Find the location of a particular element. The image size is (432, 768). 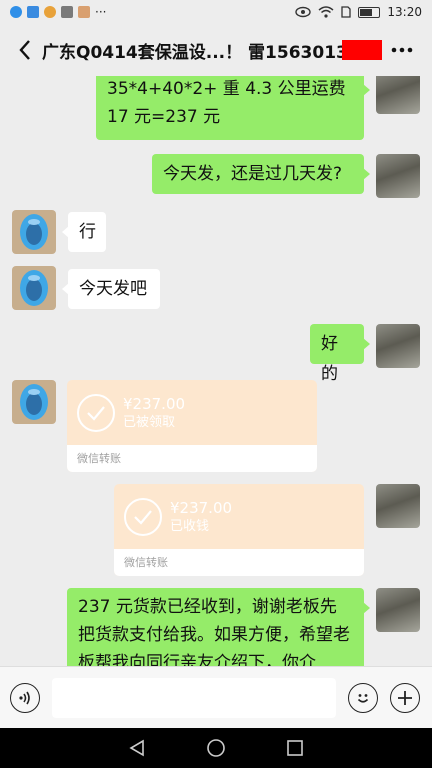

back-button is located at coordinates (25, 50).